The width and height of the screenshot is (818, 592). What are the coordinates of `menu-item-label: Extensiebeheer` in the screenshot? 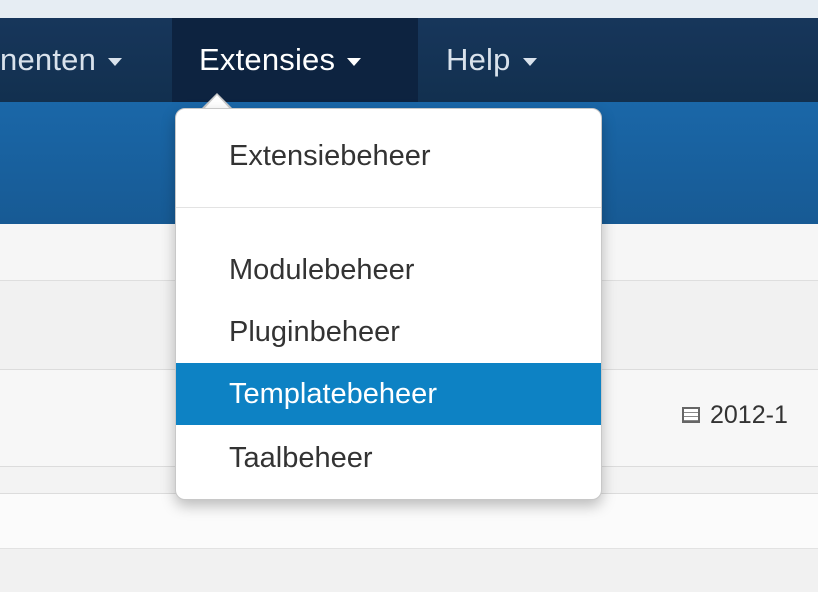 It's located at (330, 155).